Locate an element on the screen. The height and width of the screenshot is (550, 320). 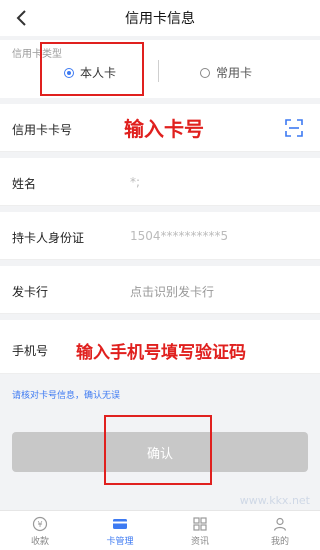
radio-common-card: 常用卡 is located at coordinates (226, 72).